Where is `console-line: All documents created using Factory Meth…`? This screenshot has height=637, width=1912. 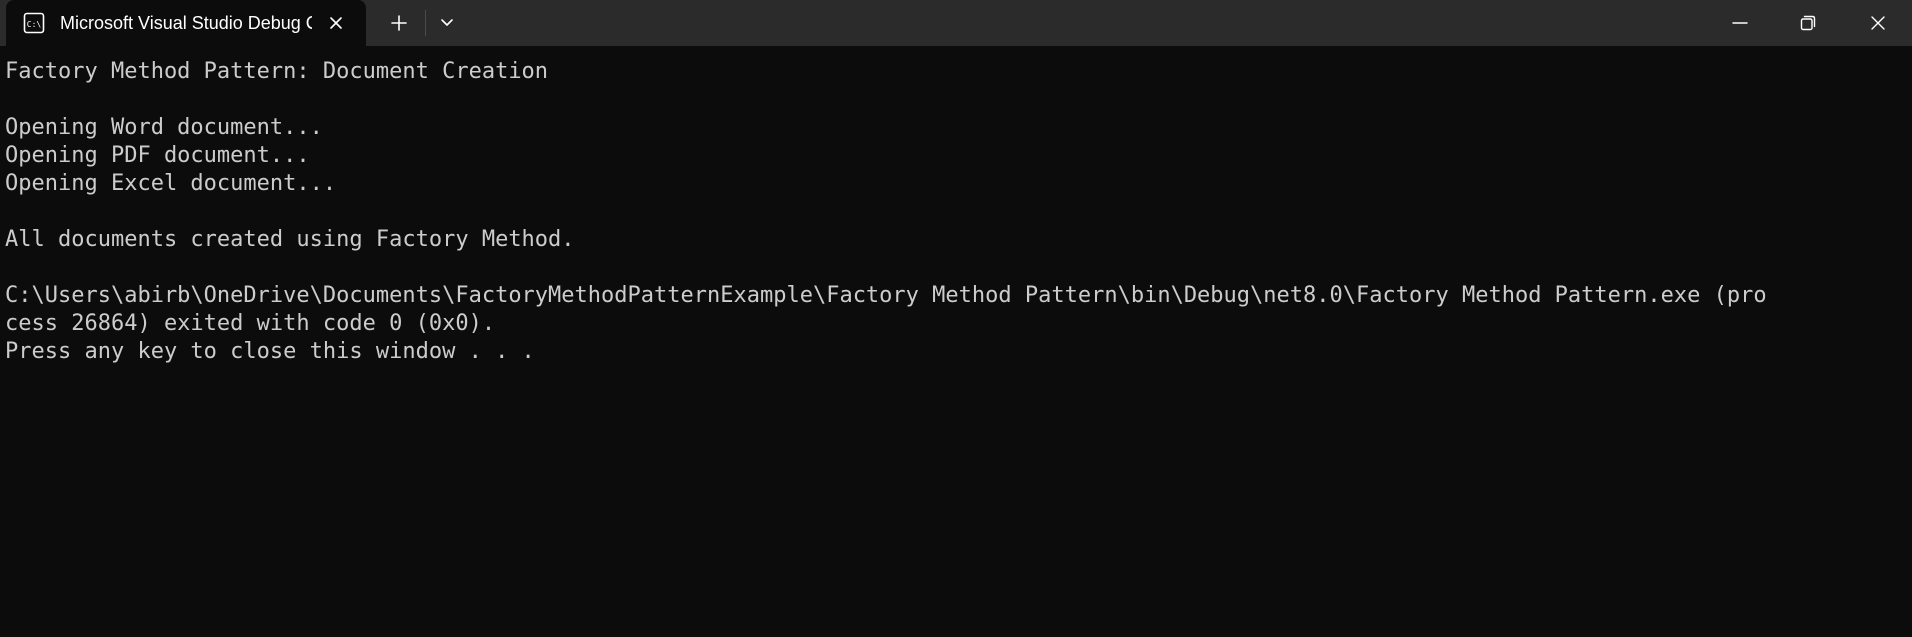 console-line: All documents created using Factory Meth… is located at coordinates (290, 239).